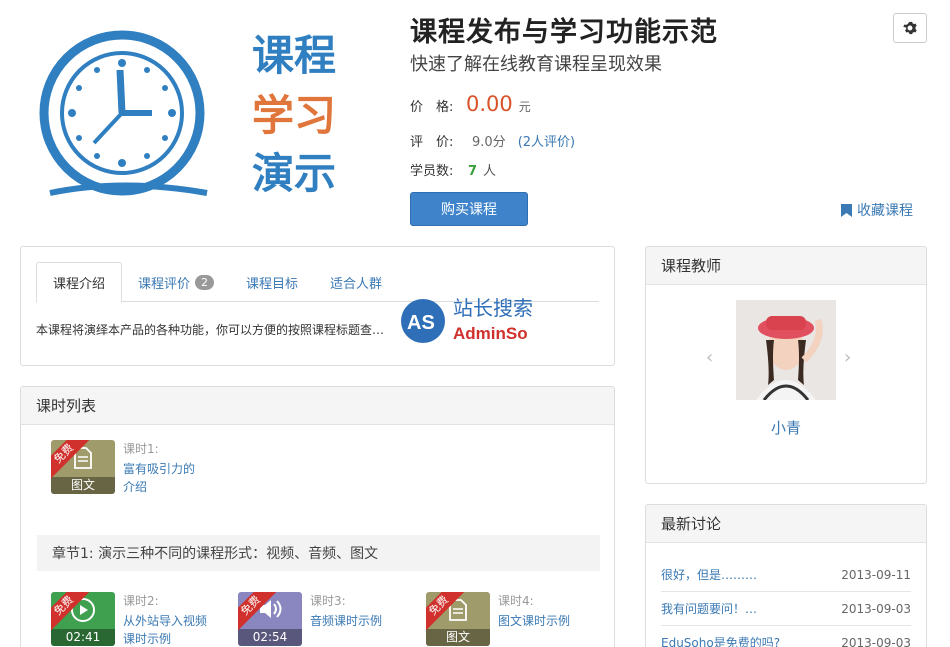  Describe the element at coordinates (490, 171) in the screenshot. I see `students-unit: 人` at that location.